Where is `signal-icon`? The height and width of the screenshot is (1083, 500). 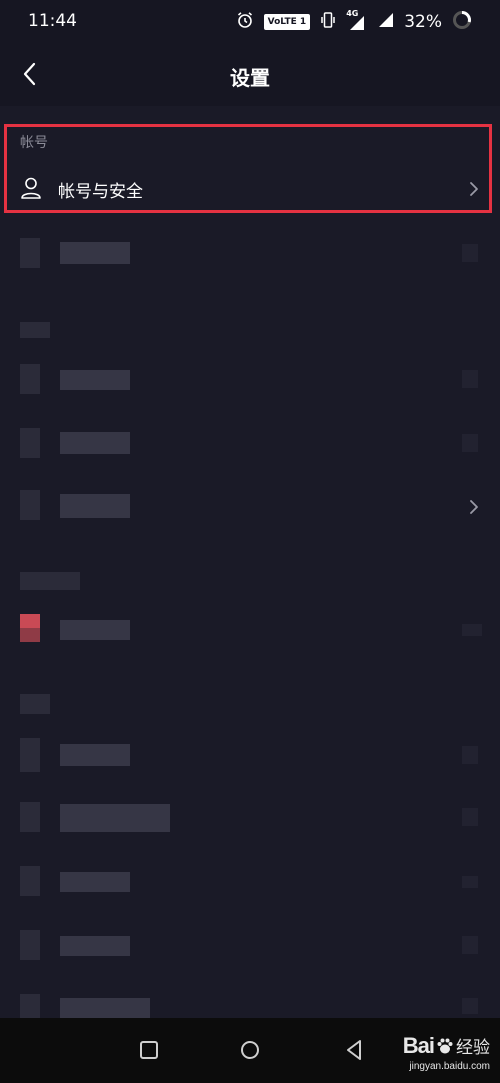
signal-icon is located at coordinates (385, 22).